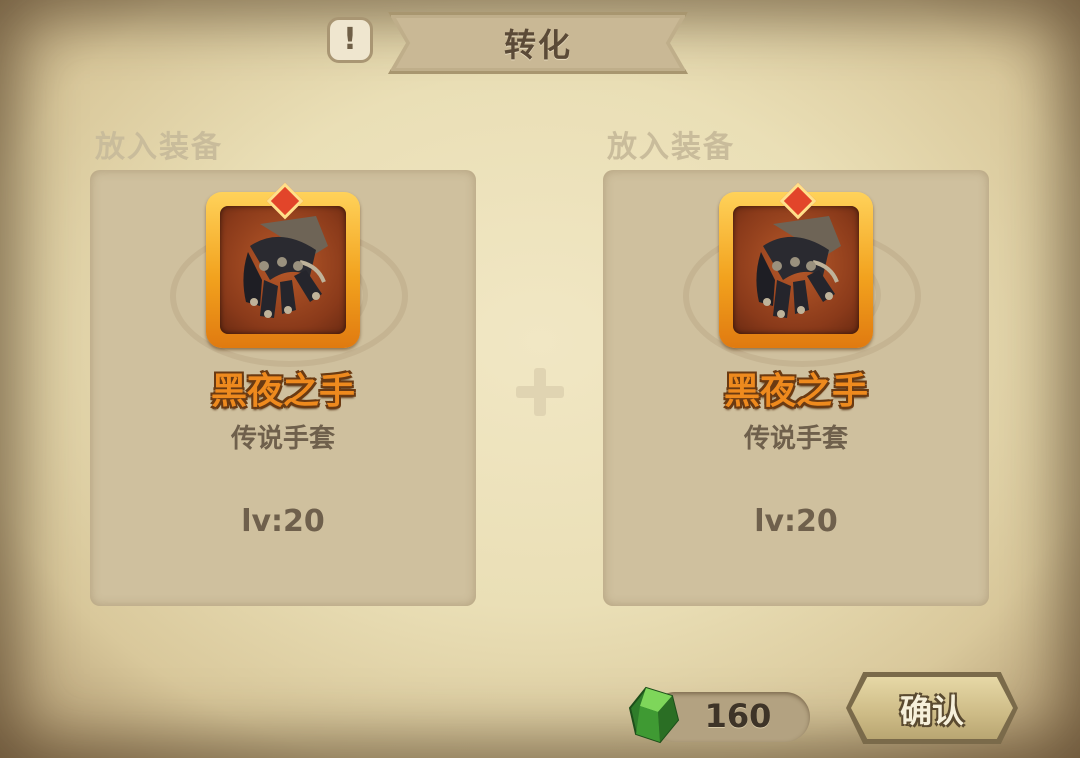 Image resolution: width=1080 pixels, height=758 pixels. I want to click on info-button: !, so click(350, 40).